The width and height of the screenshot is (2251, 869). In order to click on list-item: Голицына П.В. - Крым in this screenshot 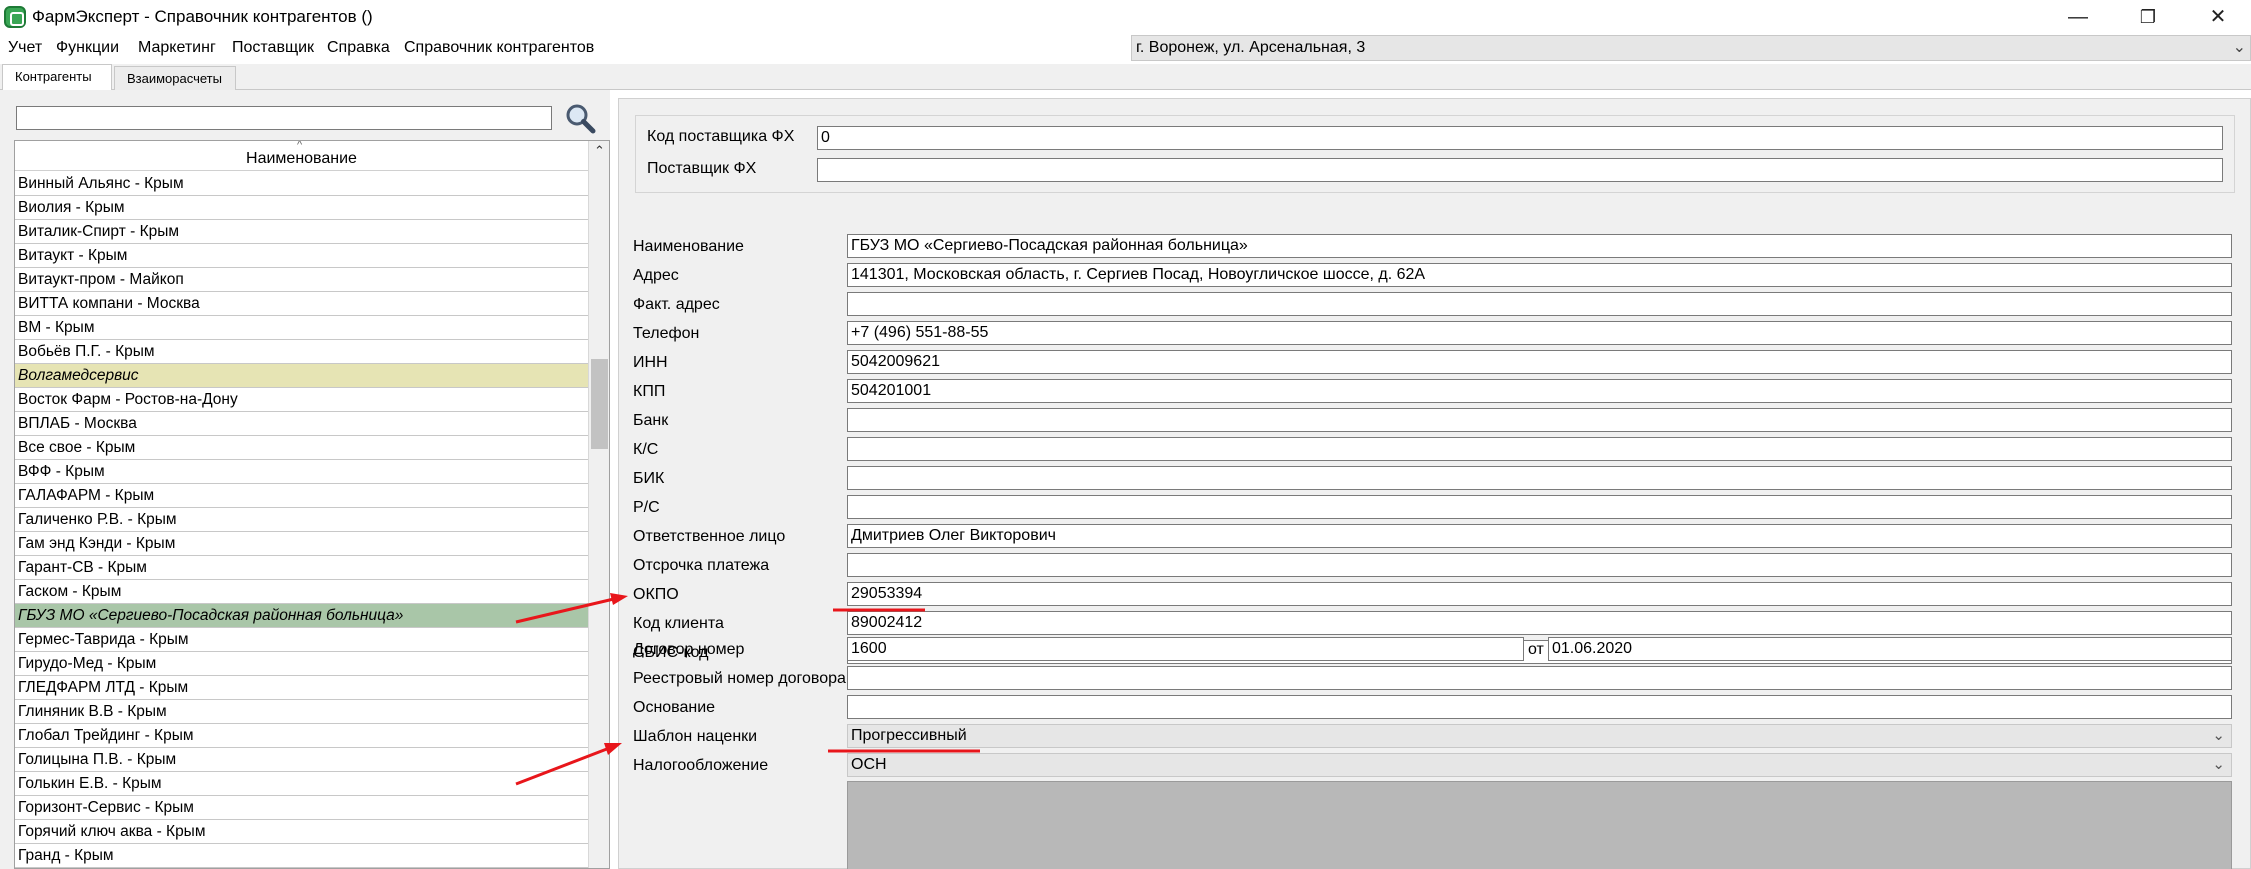, I will do `click(301, 760)`.